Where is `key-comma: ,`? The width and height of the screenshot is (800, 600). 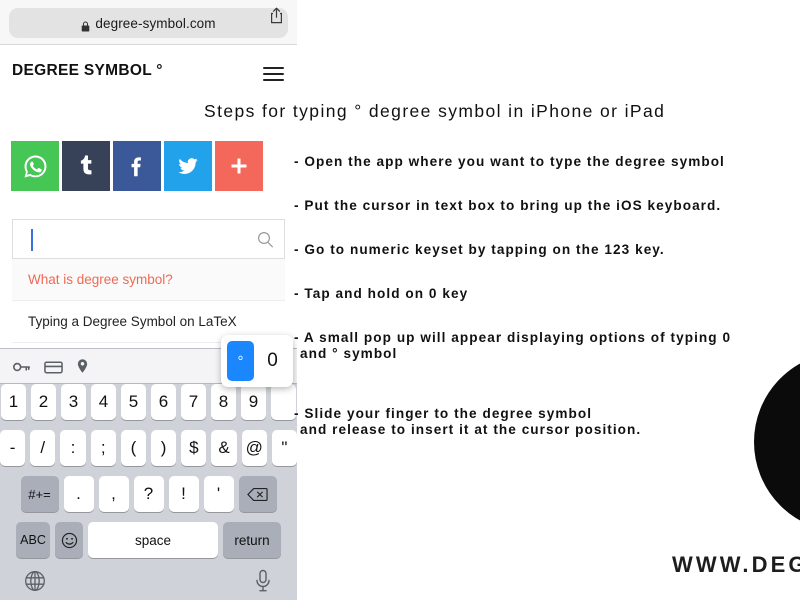
key-comma: , is located at coordinates (113, 494).